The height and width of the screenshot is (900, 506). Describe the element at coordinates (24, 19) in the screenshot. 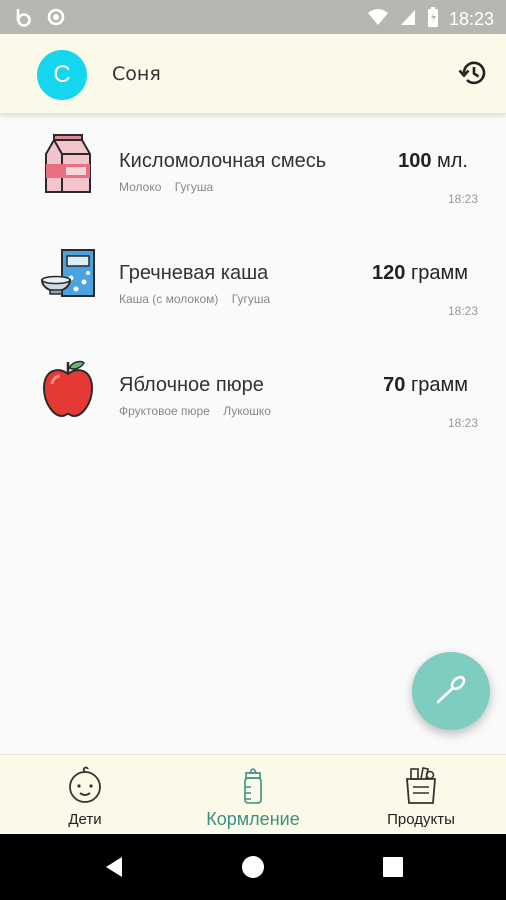

I see `app-notification-icon` at that location.